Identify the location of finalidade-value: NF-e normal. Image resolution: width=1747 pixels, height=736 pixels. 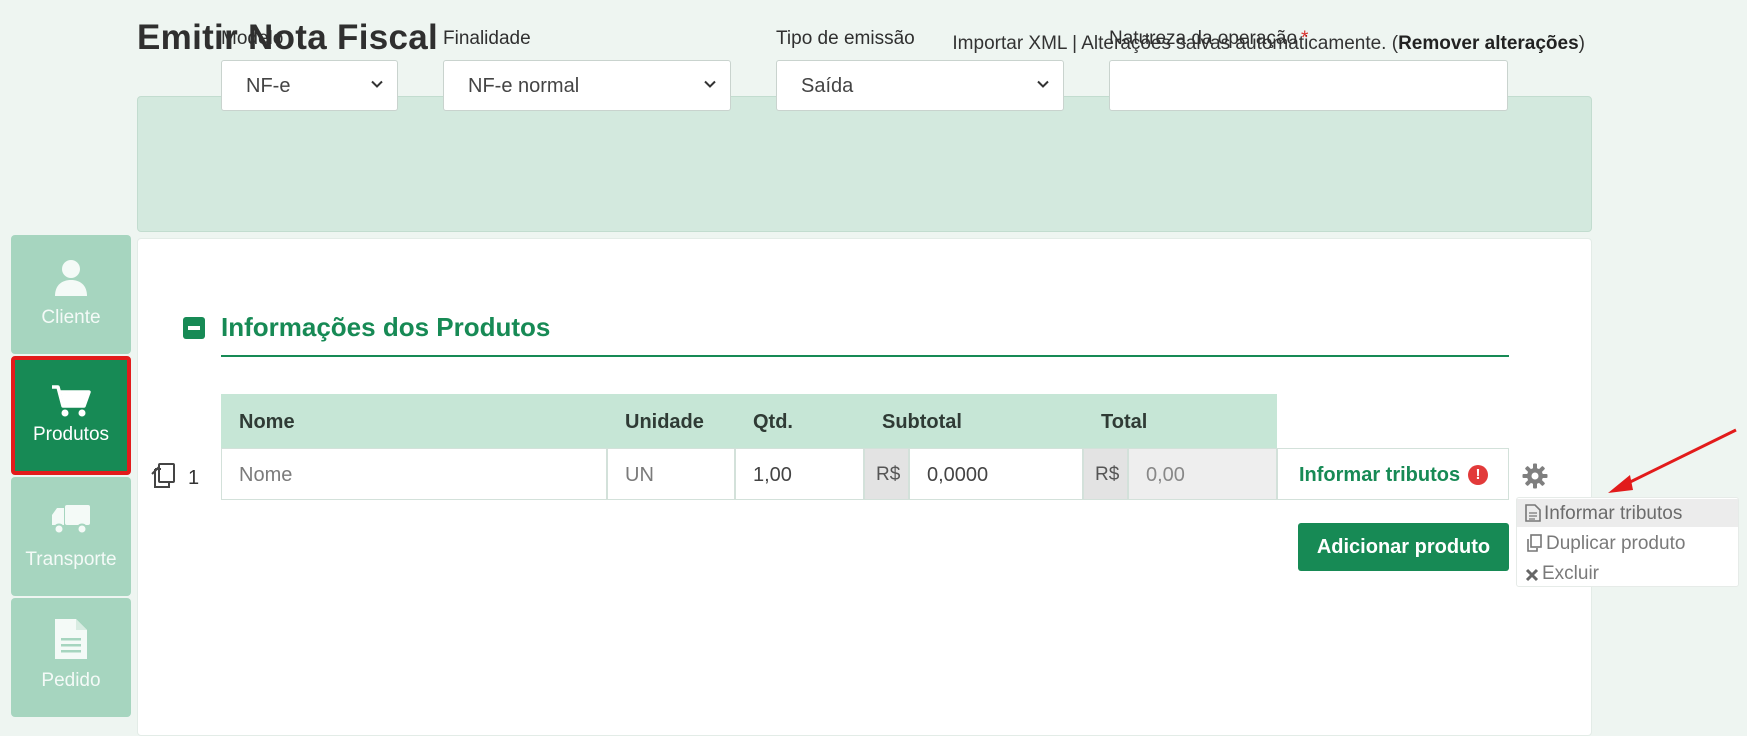
(524, 86).